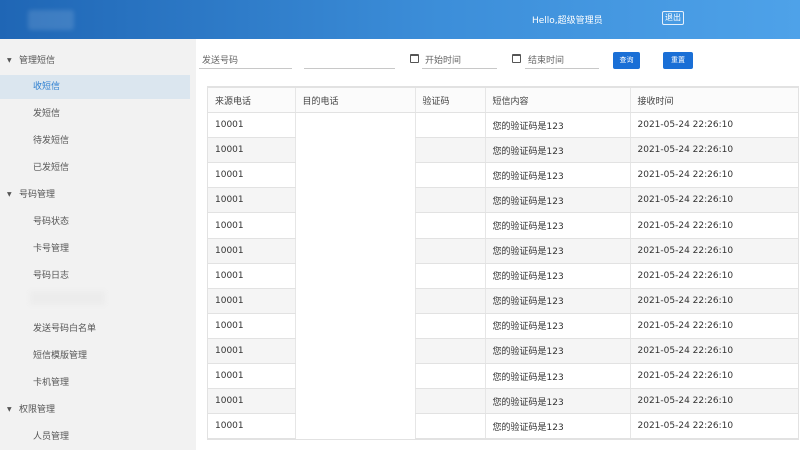 The width and height of the screenshot is (800, 450). What do you see at coordinates (95, 249) in the screenshot?
I see `sidebar-item-card-management: 卡号管理` at bounding box center [95, 249].